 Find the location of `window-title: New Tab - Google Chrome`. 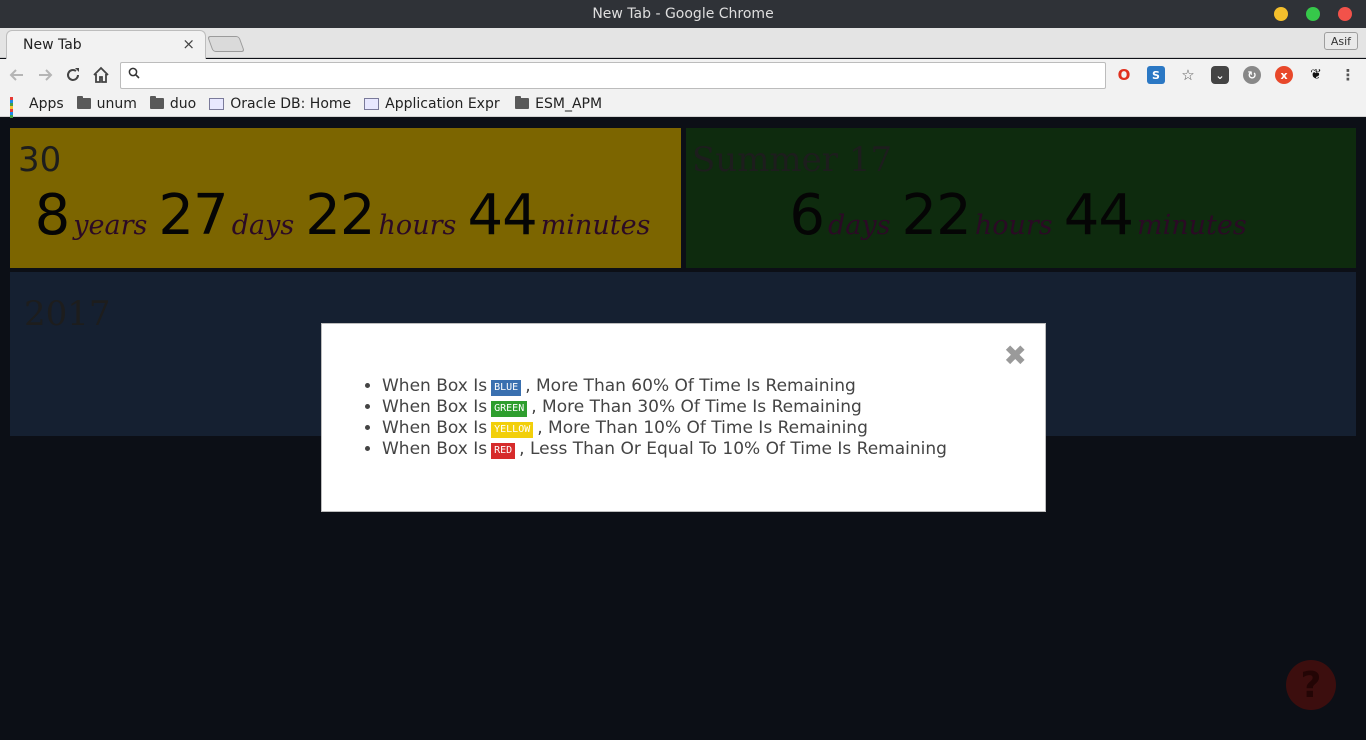

window-title: New Tab - Google Chrome is located at coordinates (683, 14).